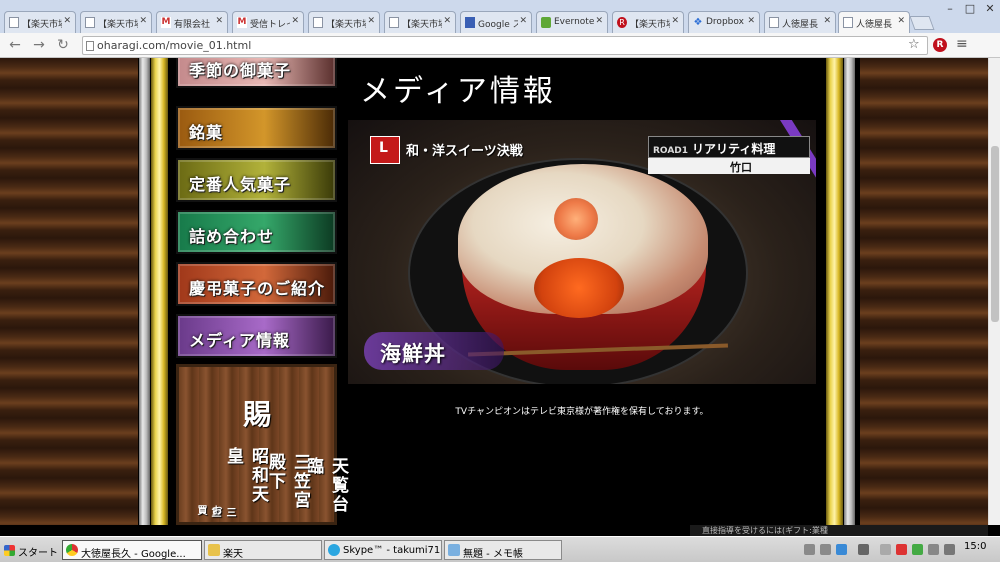 The image size is (1000, 562). What do you see at coordinates (464, 151) in the screenshot?
I see `video-caption-top: 和・洋スイーツ決戦` at bounding box center [464, 151].